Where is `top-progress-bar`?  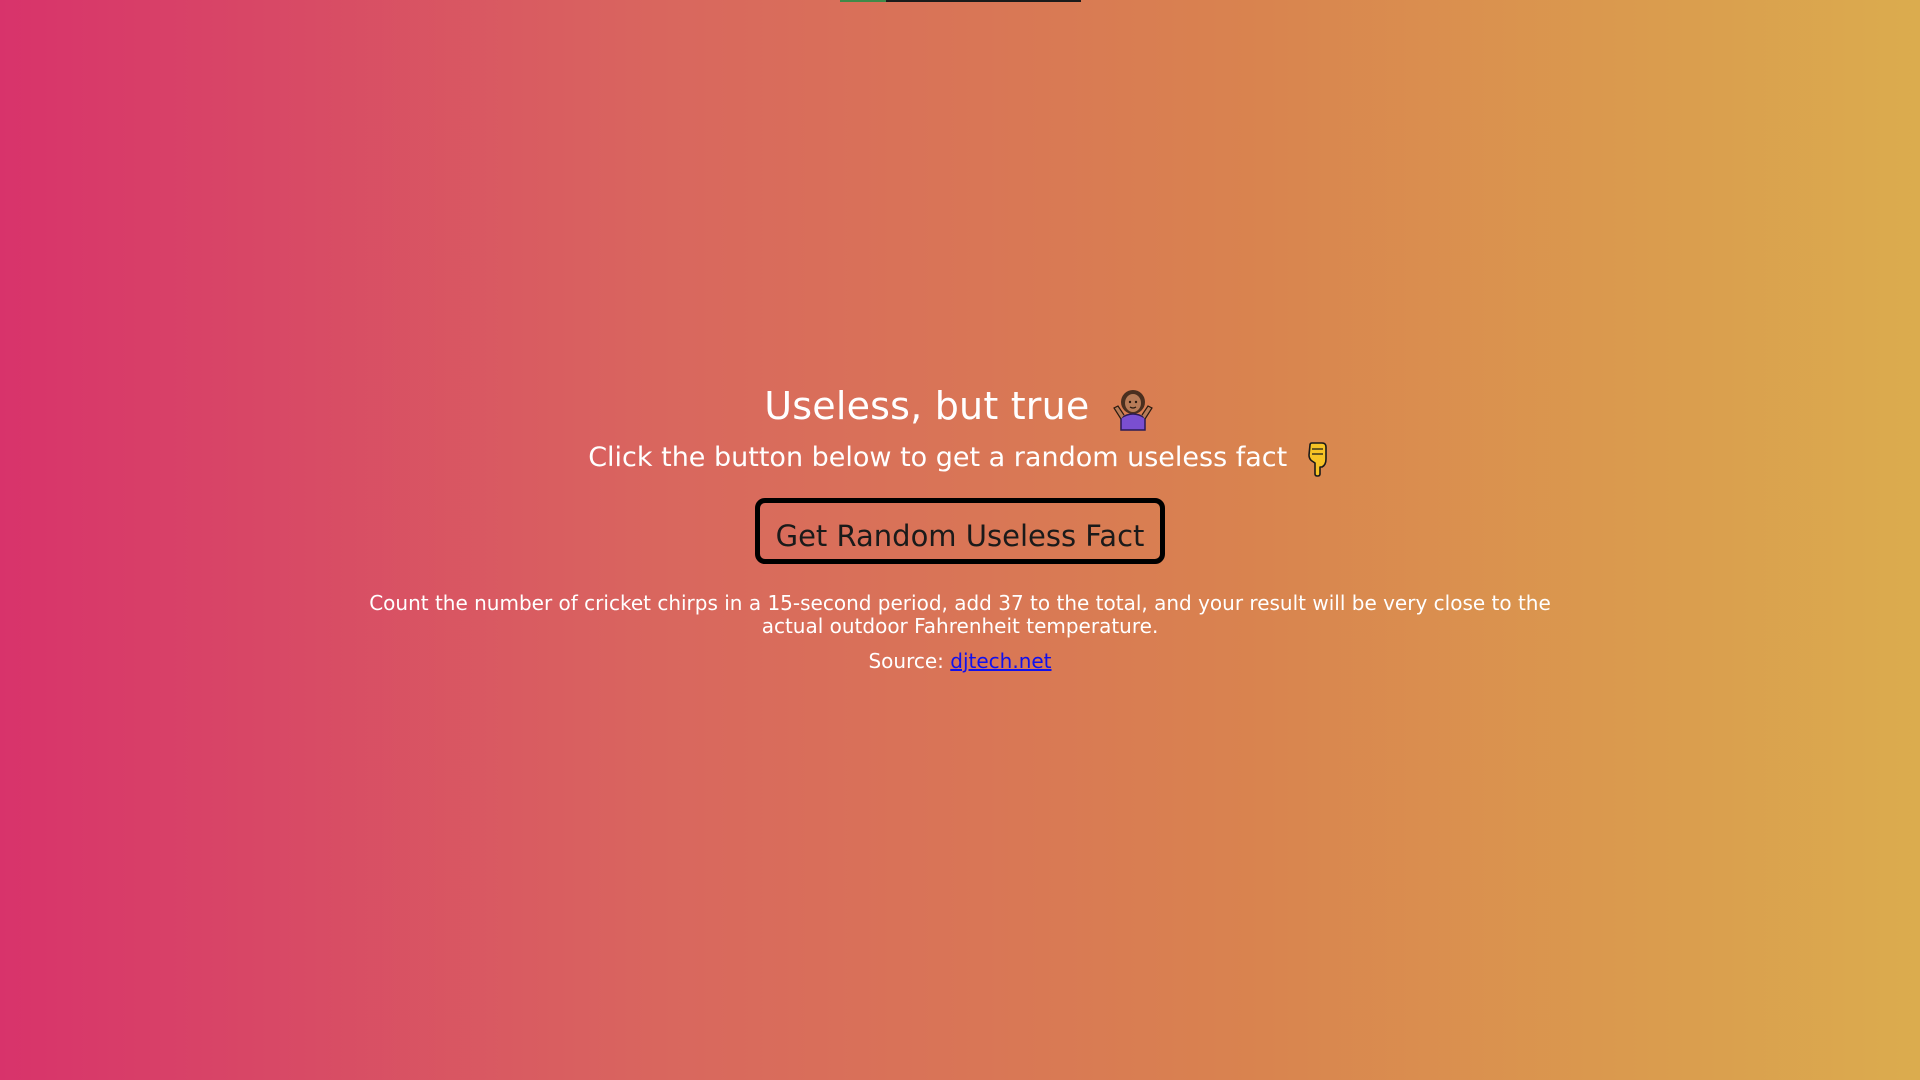
top-progress-bar is located at coordinates (960, 1).